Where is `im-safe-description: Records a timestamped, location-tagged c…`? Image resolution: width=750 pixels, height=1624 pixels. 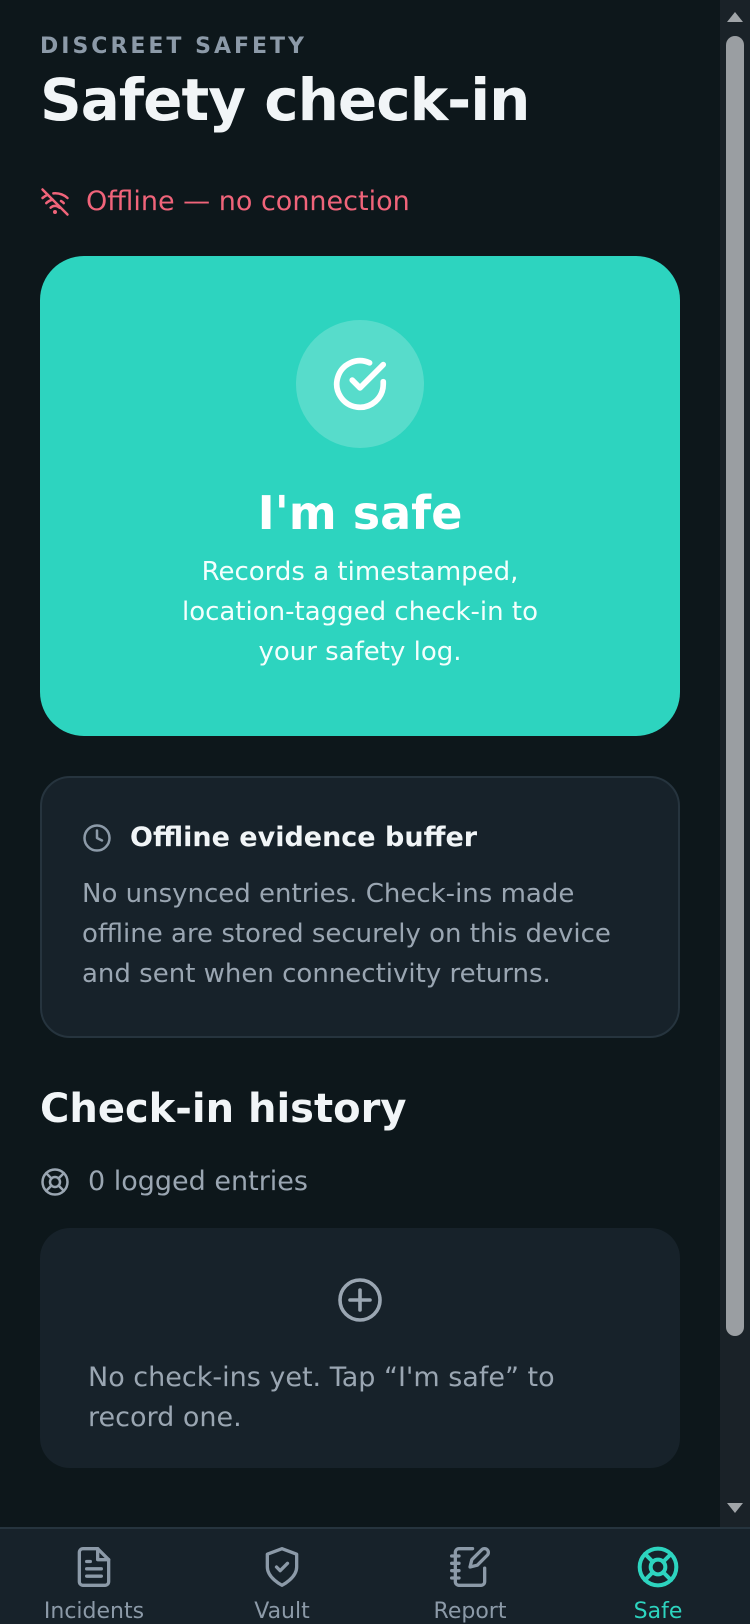
im-safe-description: Records a timestamped, location-tagged c… is located at coordinates (359, 612).